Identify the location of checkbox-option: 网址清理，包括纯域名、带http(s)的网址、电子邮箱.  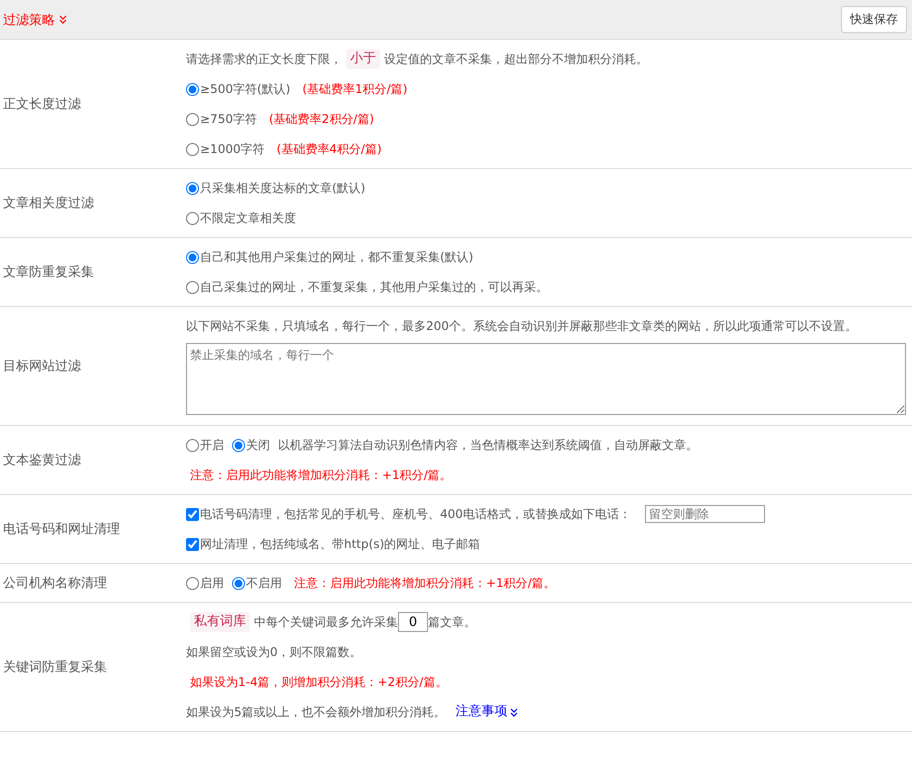
(333, 544).